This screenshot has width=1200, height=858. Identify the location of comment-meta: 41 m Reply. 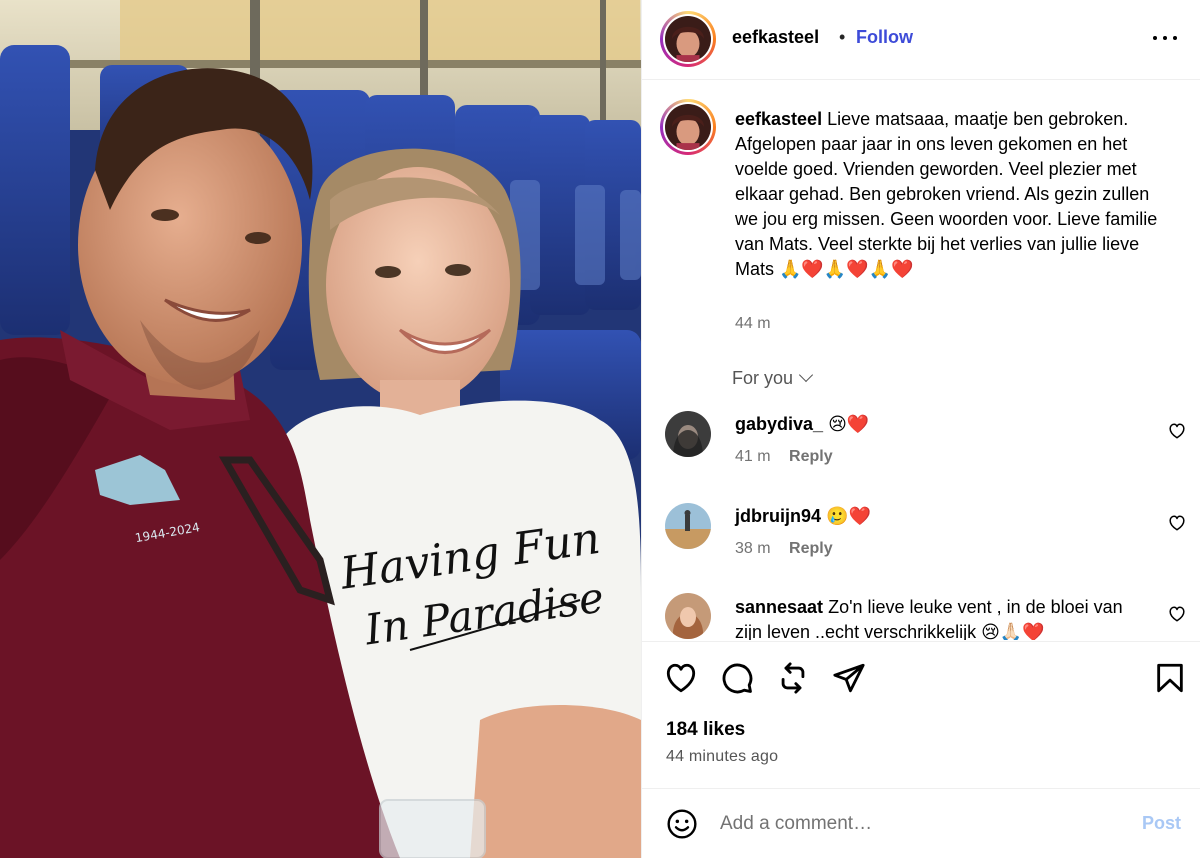
(784, 457).